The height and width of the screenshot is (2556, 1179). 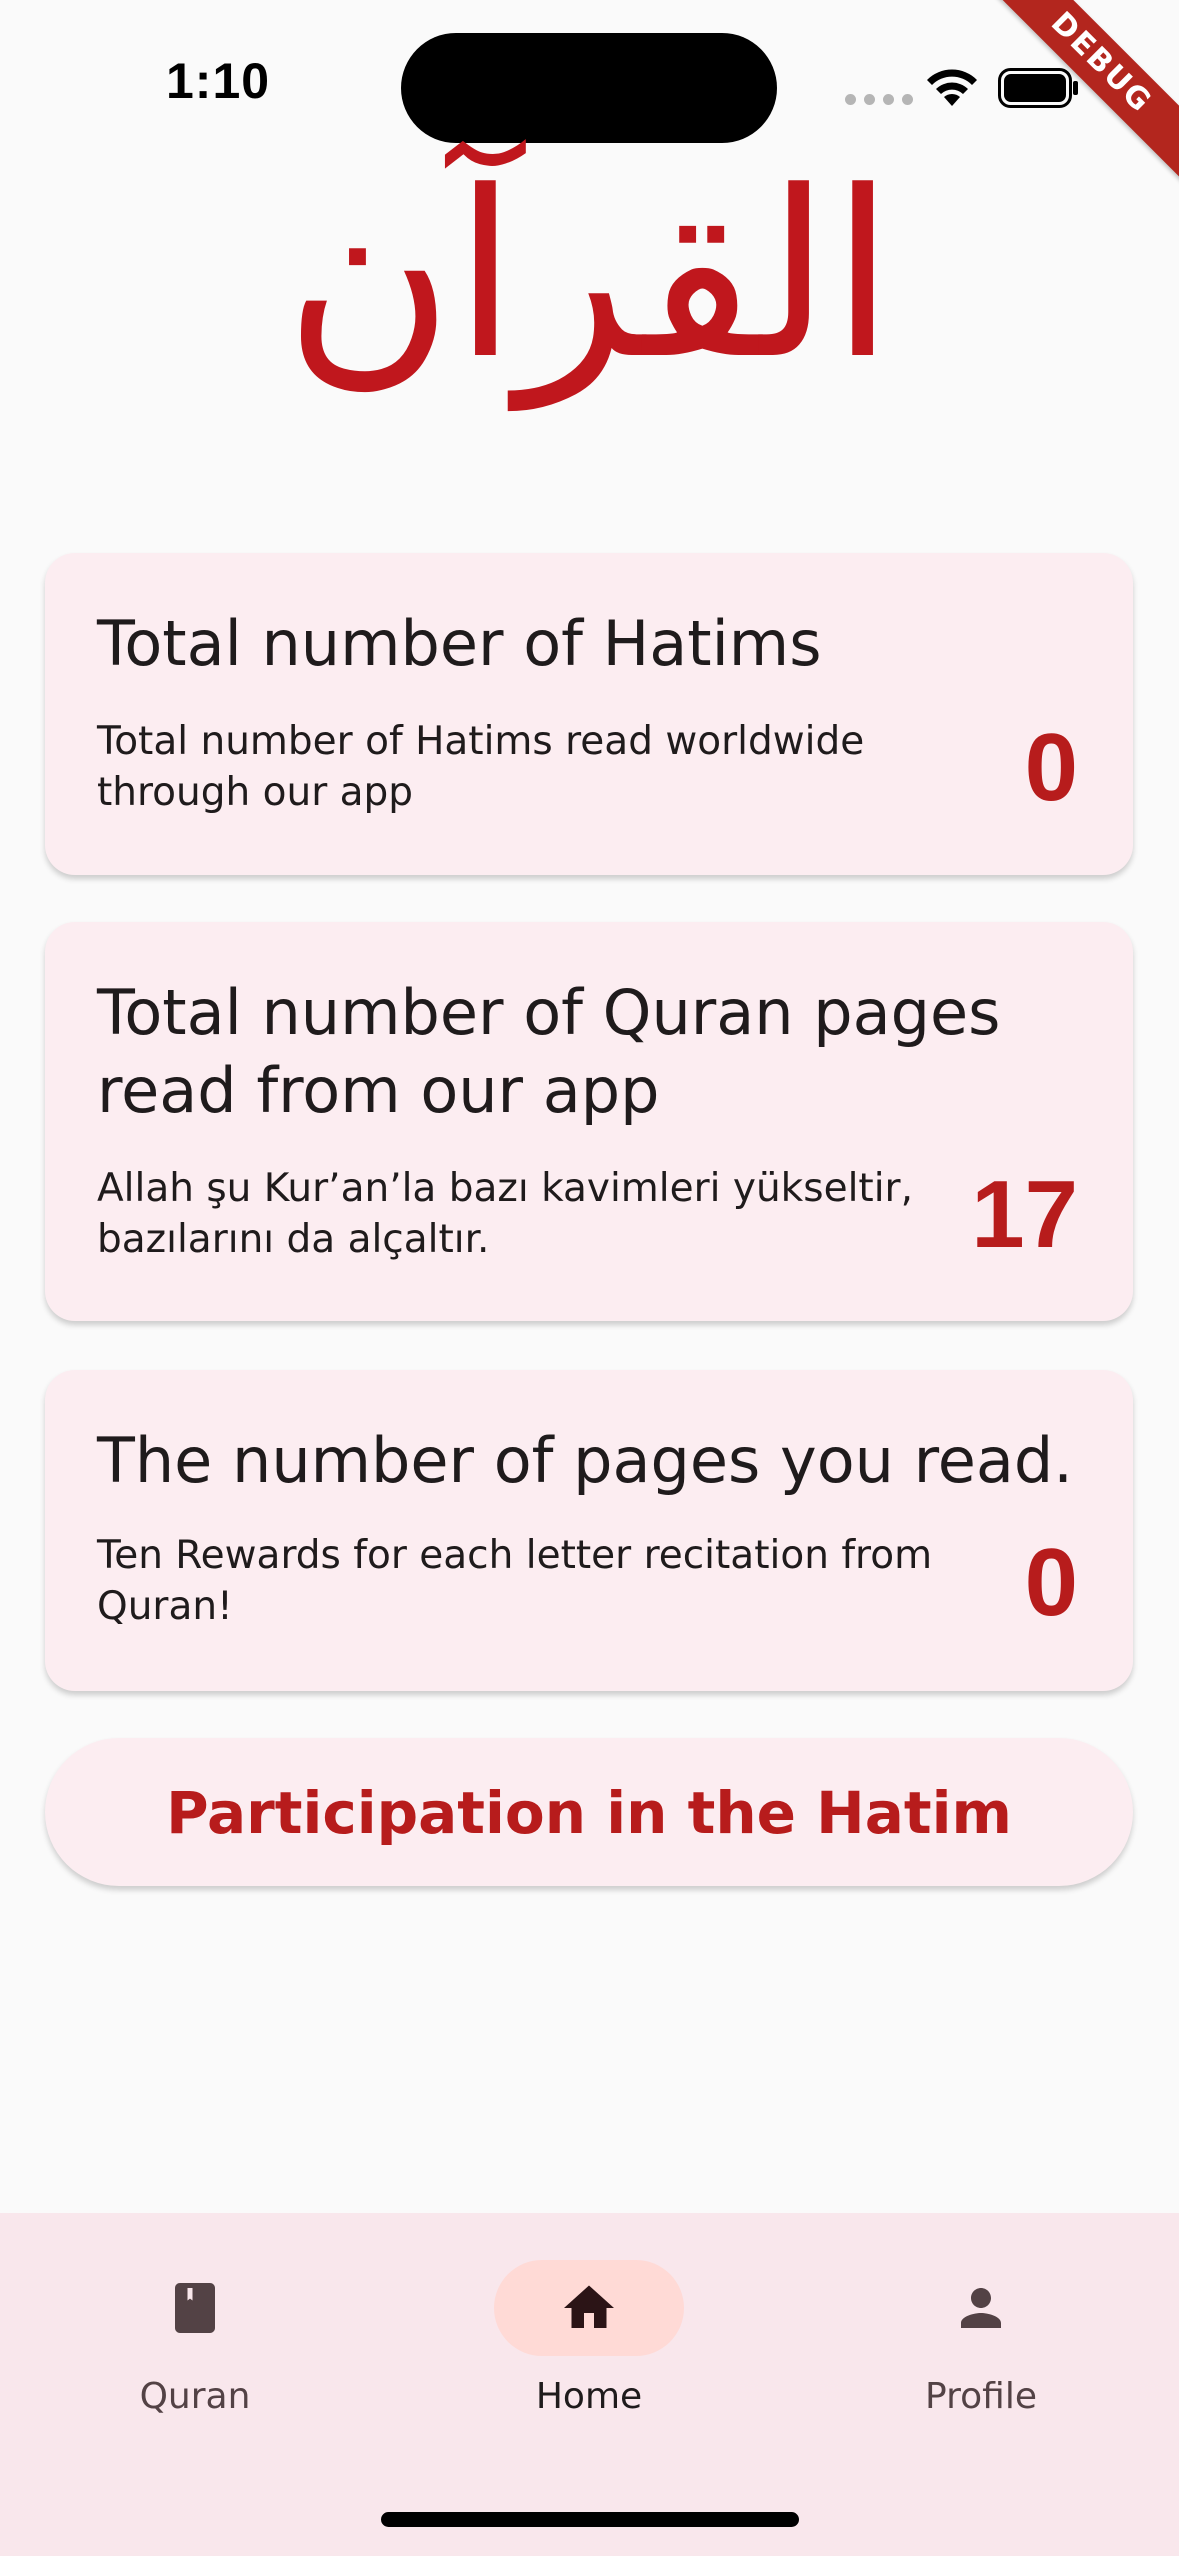 What do you see at coordinates (981, 2340) in the screenshot?
I see `nav-item-profile: Profile` at bounding box center [981, 2340].